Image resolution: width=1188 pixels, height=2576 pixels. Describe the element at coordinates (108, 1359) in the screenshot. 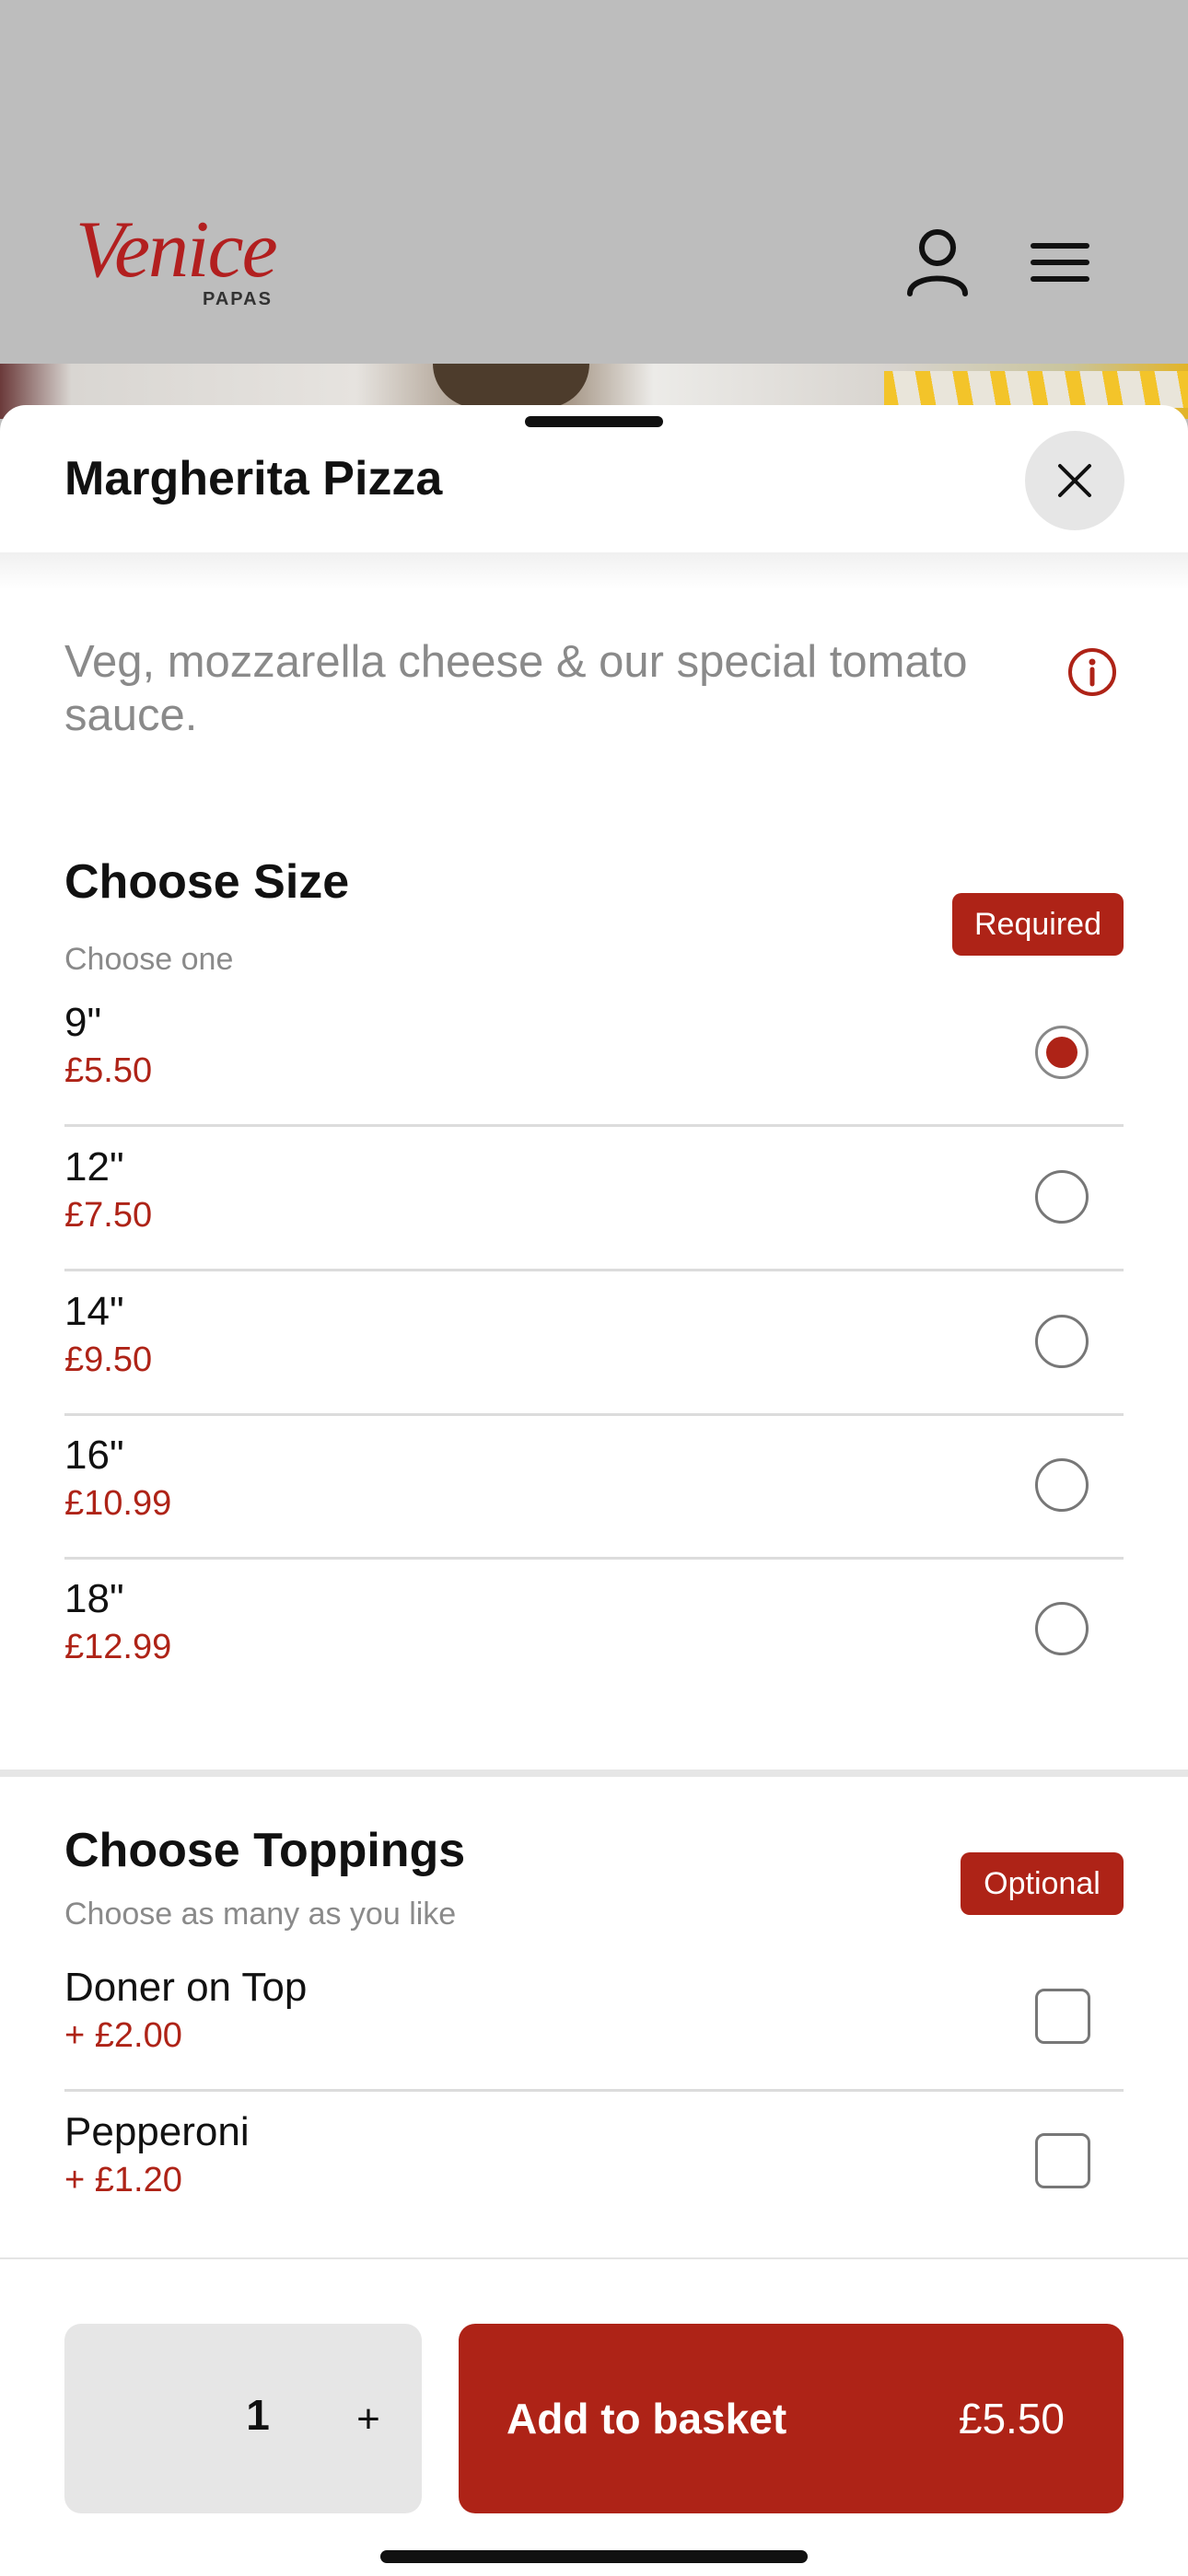

I see `option-price: £9.50` at that location.